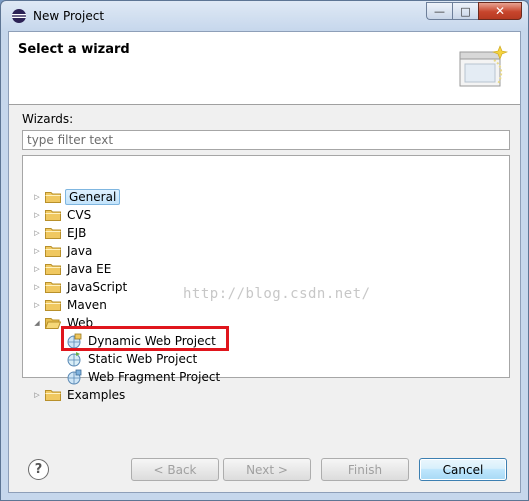 The width and height of the screenshot is (529, 501). What do you see at coordinates (365, 469) in the screenshot?
I see `finish-button: Finish` at bounding box center [365, 469].